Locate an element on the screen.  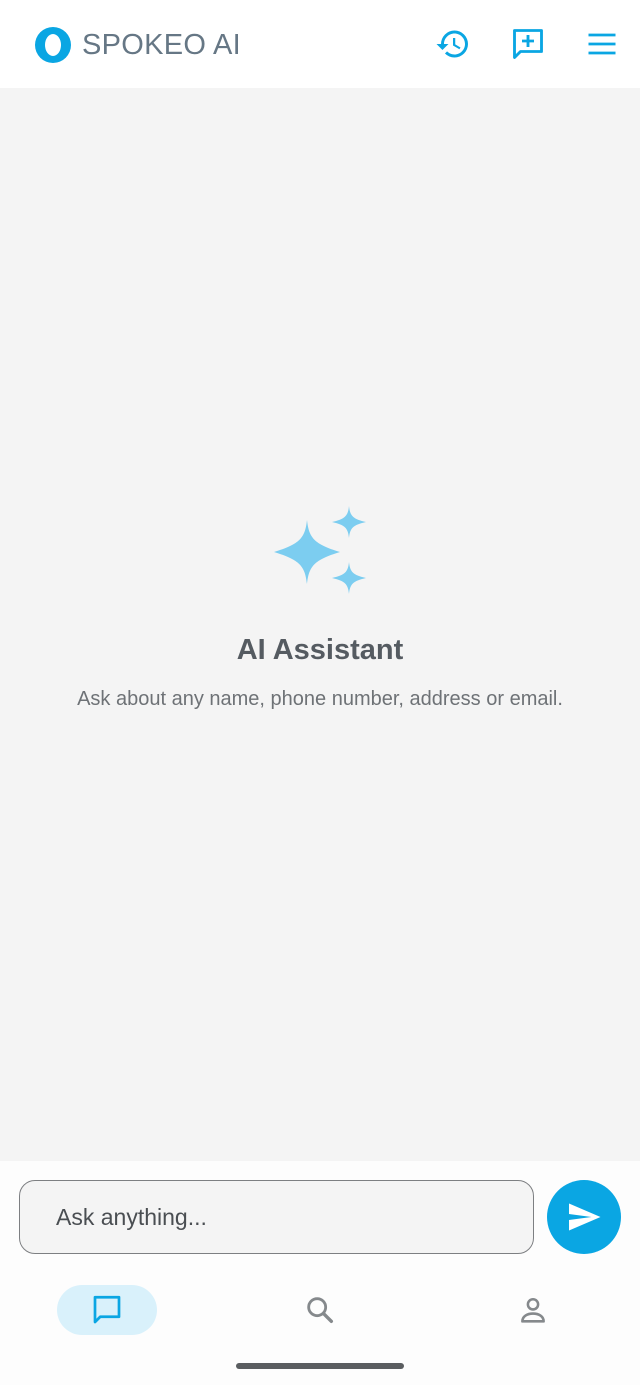
new-chat-button is located at coordinates (528, 44).